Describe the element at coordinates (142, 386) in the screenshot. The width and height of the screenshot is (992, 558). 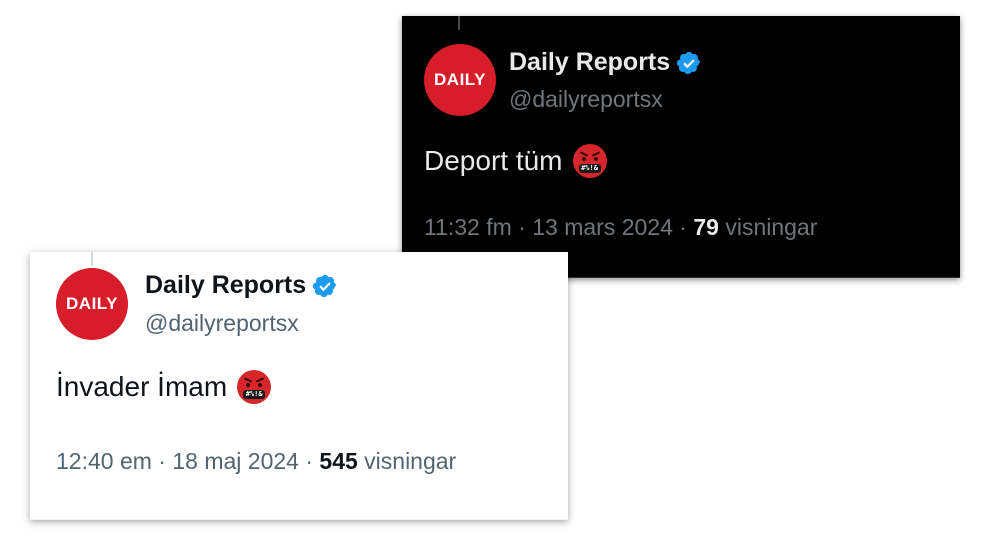
I see `tweet-text-content: İnvader İmam` at that location.